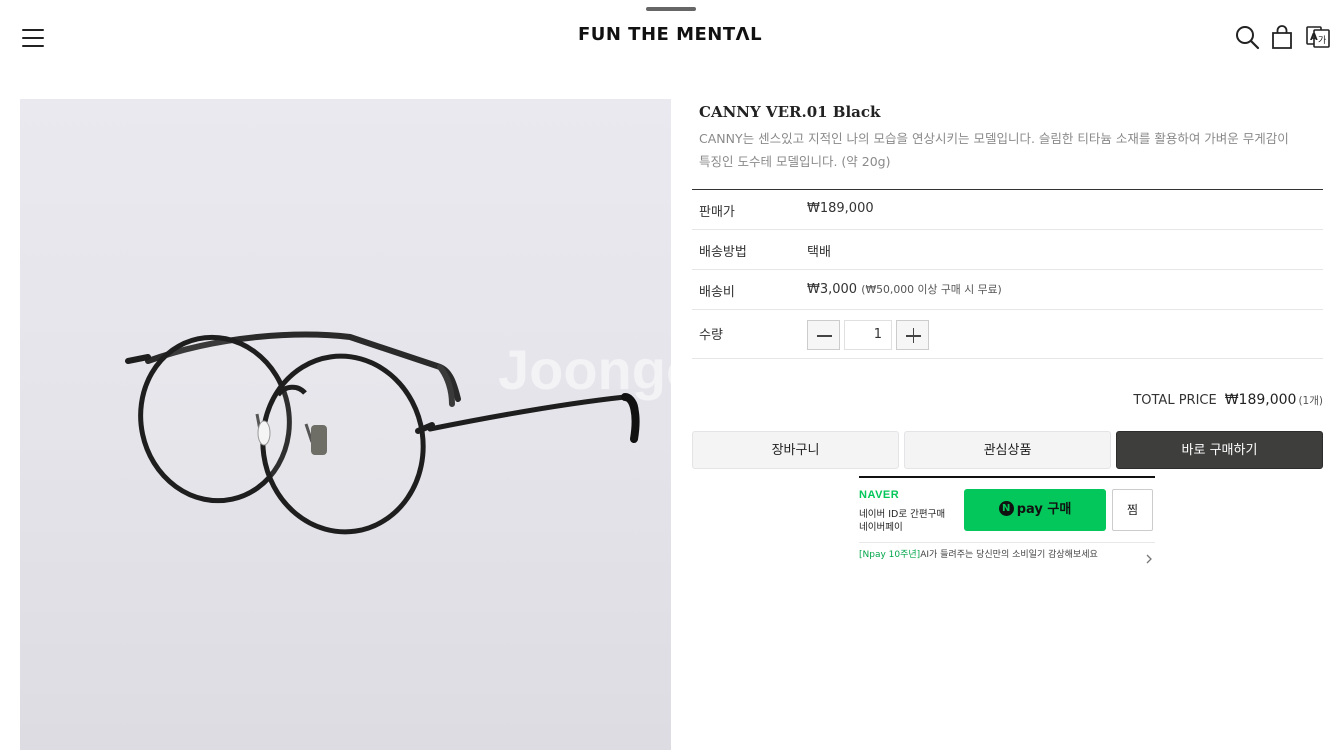  I want to click on shipping-fee-amount: ₩3,000, so click(832, 289).